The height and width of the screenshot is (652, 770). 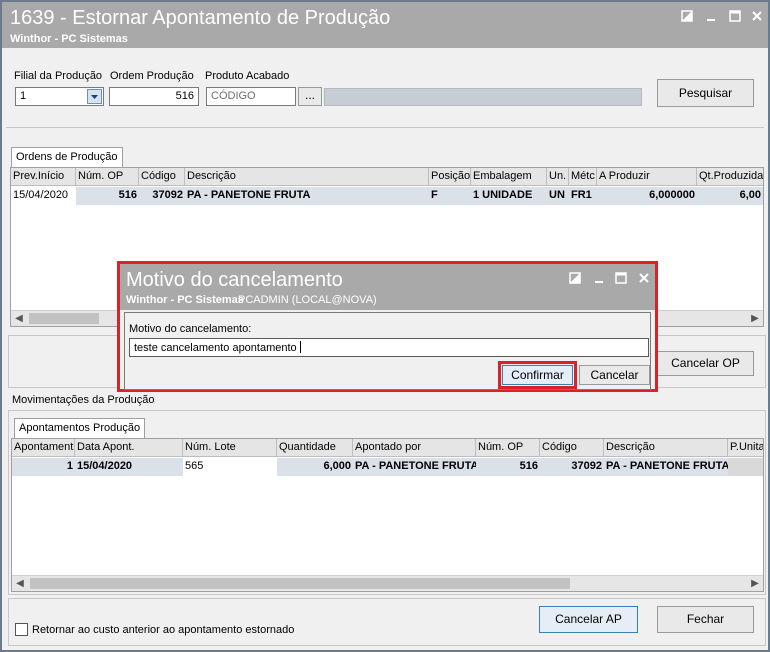 What do you see at coordinates (58, 76) in the screenshot?
I see `filial-label: Filial da Produção` at bounding box center [58, 76].